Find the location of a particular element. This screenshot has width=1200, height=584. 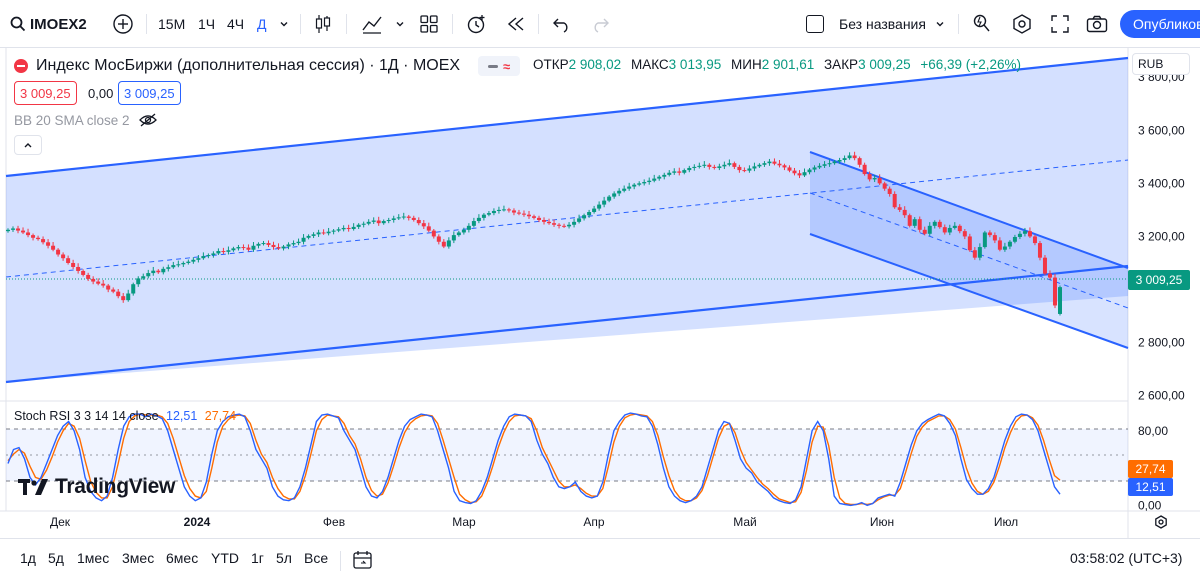

wave-icon: ≈ is located at coordinates (506, 66).